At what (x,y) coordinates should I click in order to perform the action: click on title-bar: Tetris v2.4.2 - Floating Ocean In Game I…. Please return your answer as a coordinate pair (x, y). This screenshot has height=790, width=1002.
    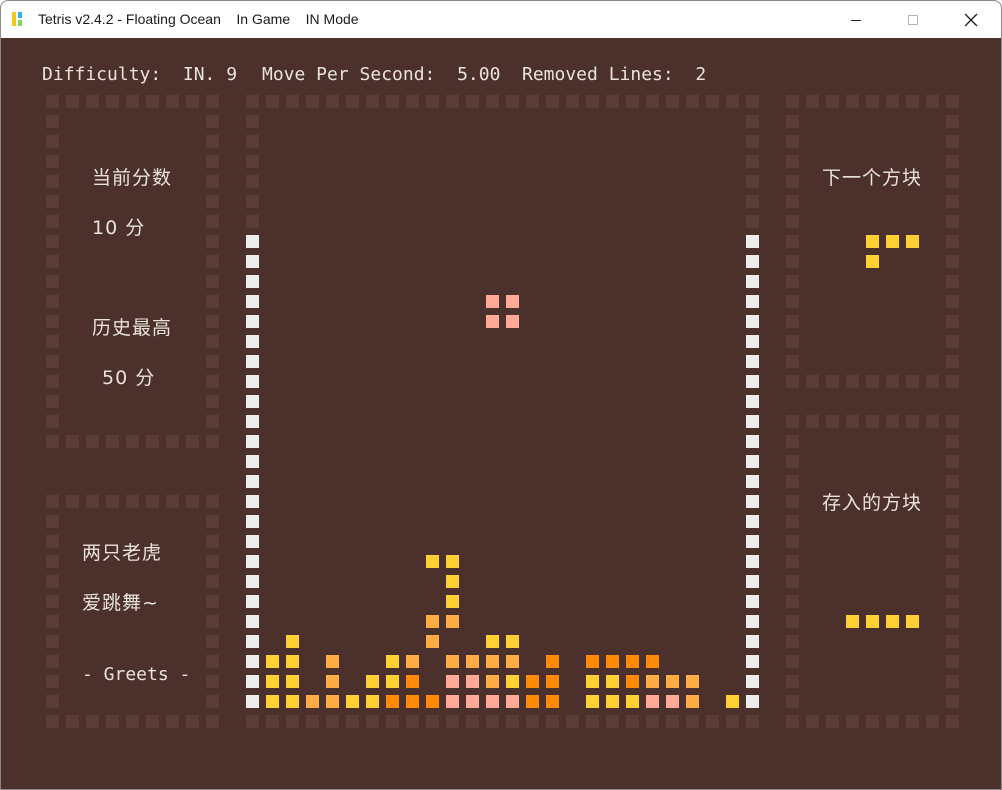
    Looking at the image, I should click on (501, 20).